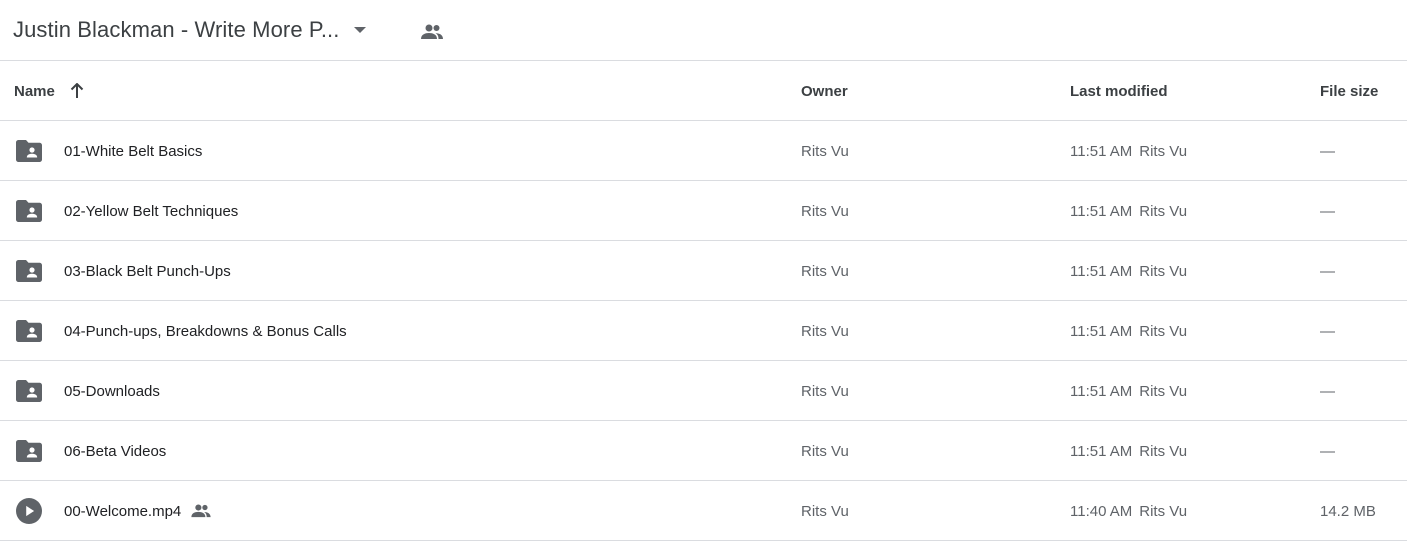 Image resolution: width=1407 pixels, height=541 pixels. What do you see at coordinates (1129, 511) in the screenshot?
I see `last-modified-cell: 11:40 AM Rits Vu` at bounding box center [1129, 511].